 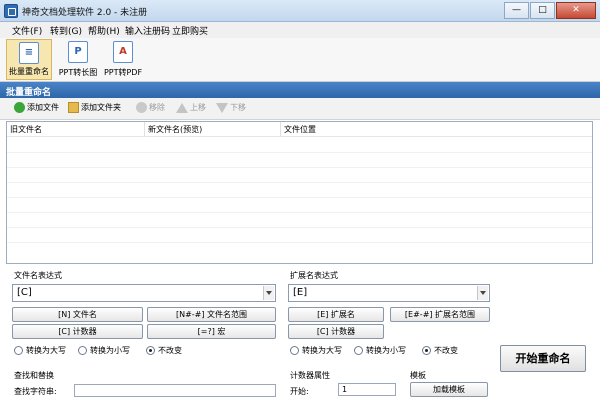 I want to click on tool-ppt-to-pdf: A PPT转PDF, so click(x=123, y=59).